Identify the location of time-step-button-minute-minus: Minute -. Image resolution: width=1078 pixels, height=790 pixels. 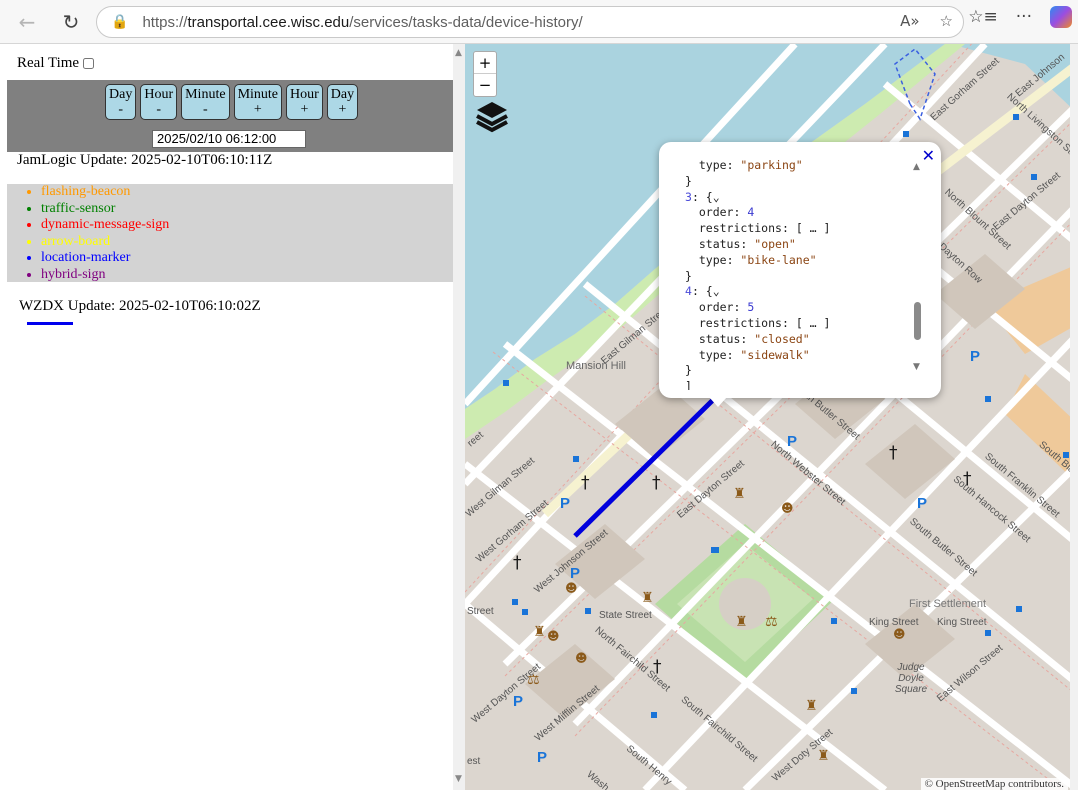
(205, 102).